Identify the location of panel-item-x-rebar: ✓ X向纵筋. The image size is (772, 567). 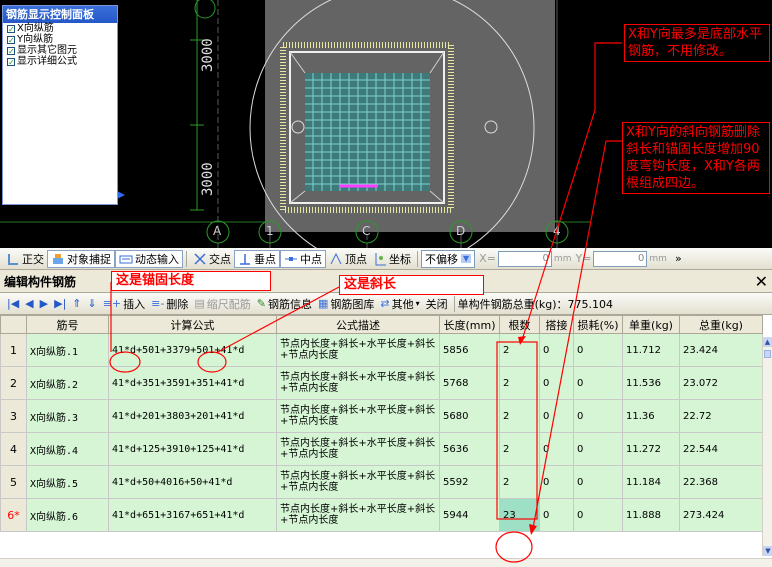
(62, 28).